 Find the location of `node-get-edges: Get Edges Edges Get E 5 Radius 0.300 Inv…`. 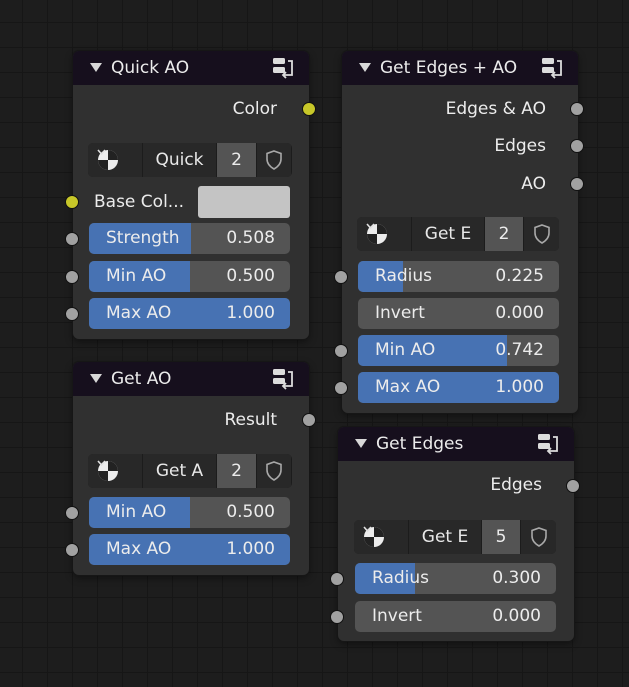

node-get-edges: Get Edges Edges Get E 5 Radius 0.300 Inv… is located at coordinates (455, 534).